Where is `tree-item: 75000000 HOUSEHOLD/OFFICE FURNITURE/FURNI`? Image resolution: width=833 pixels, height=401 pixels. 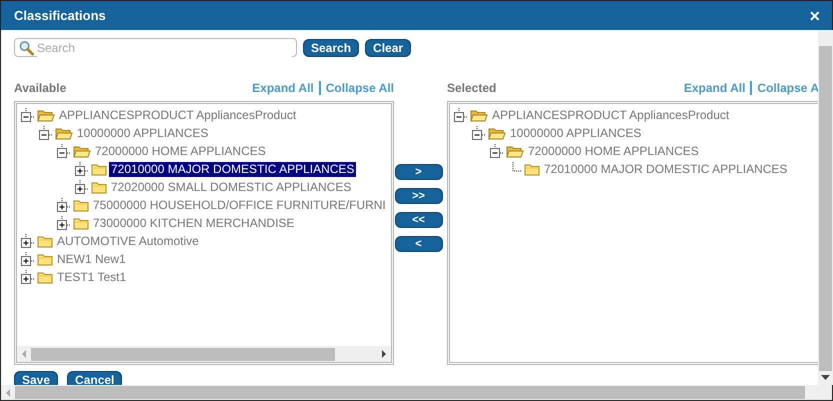 tree-item: 75000000 HOUSEHOLD/OFFICE FURNITURE/FURNI is located at coordinates (239, 205).